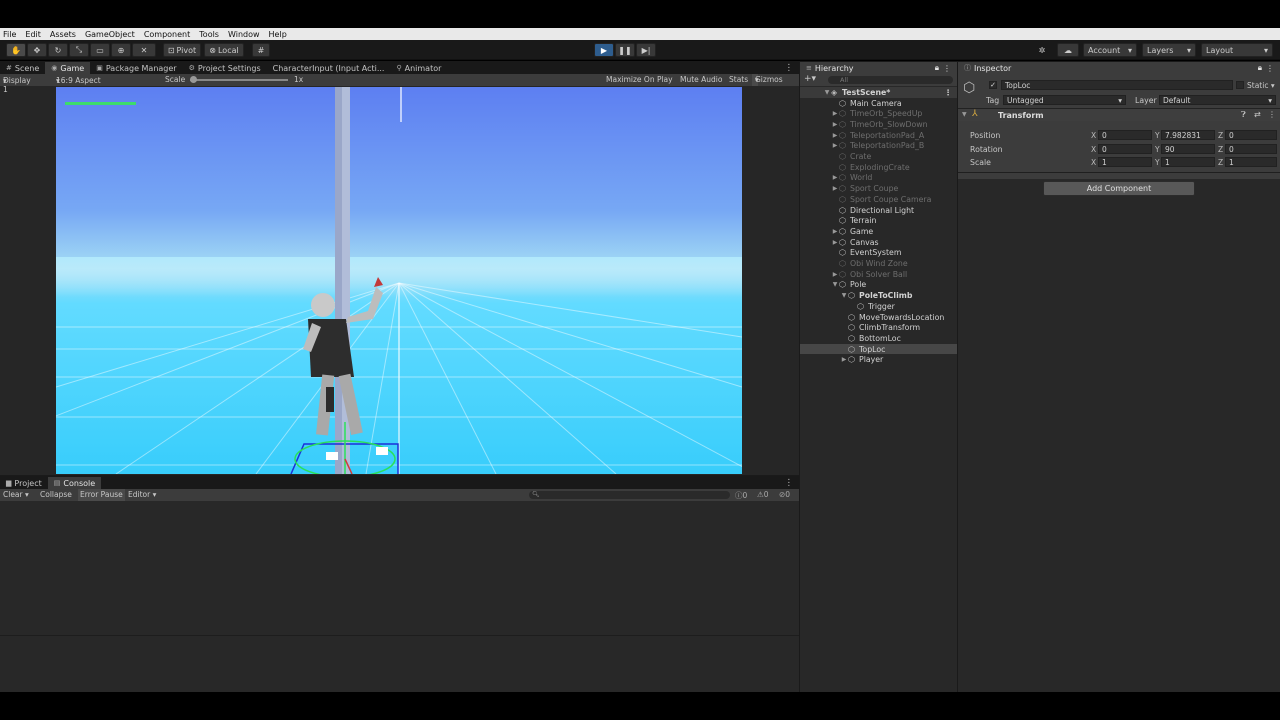  I want to click on cloud-button: ☁, so click(1068, 50).